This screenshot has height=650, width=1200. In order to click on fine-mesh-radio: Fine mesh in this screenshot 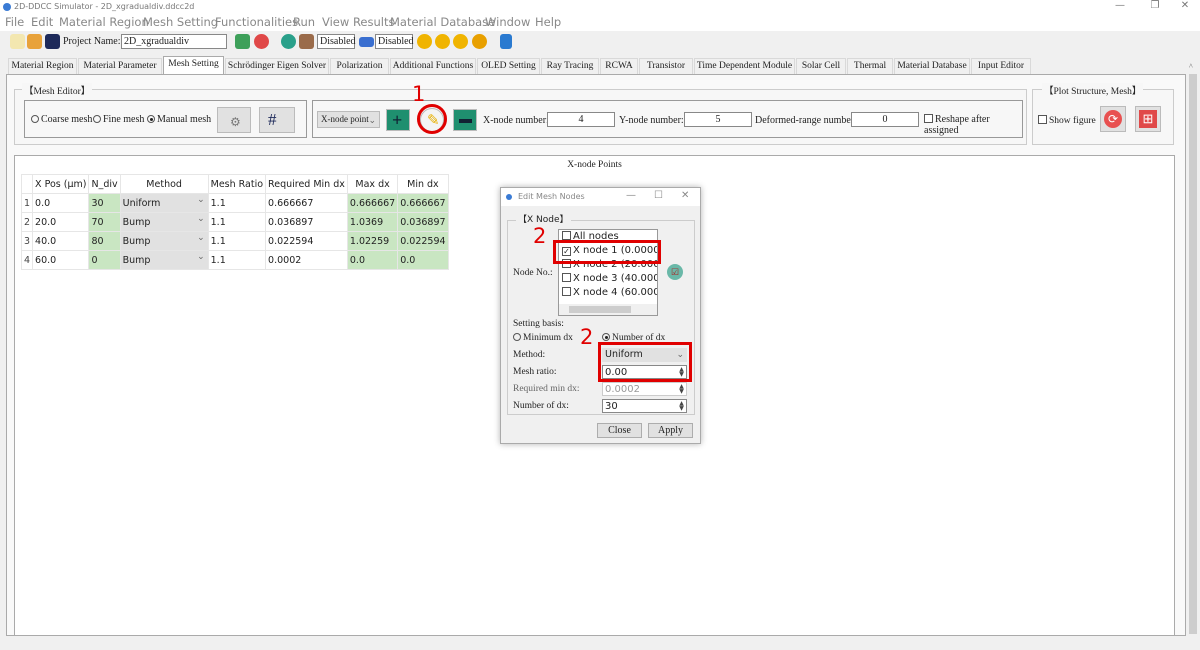, I will do `click(118, 119)`.